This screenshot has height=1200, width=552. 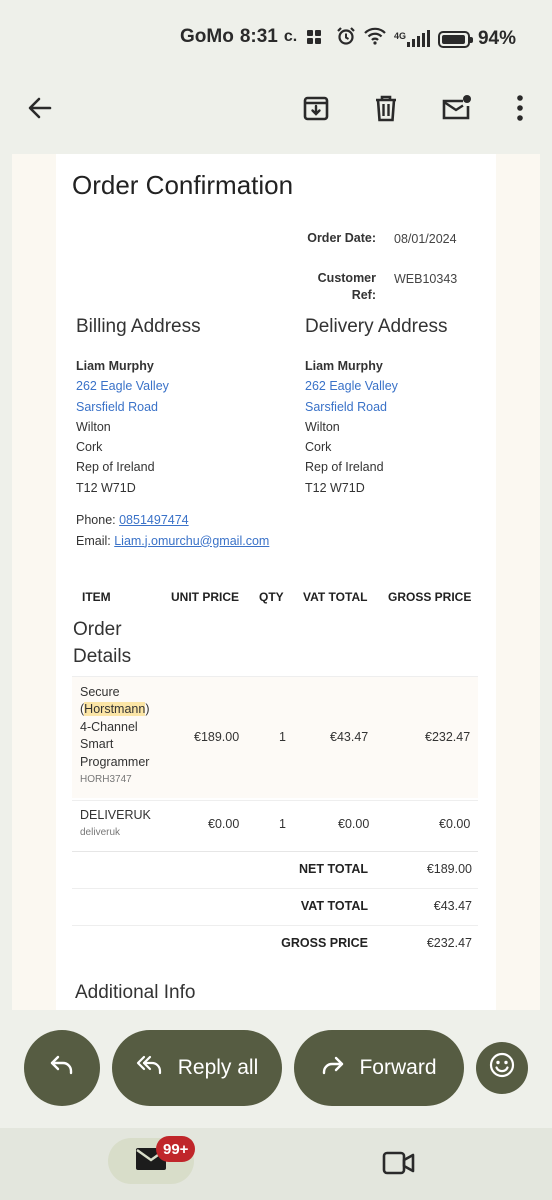 What do you see at coordinates (496, 38) in the screenshot?
I see `battery-percent: 94%` at bounding box center [496, 38].